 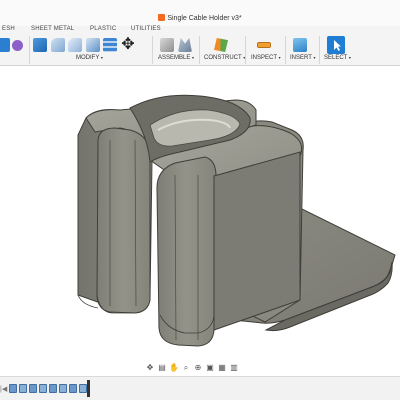 What do you see at coordinates (200, 13) in the screenshot?
I see `title-bar: Single Cable Holder v3*` at bounding box center [200, 13].